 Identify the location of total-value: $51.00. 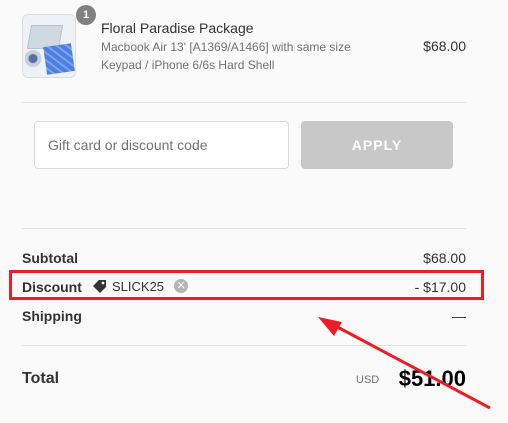
(432, 378).